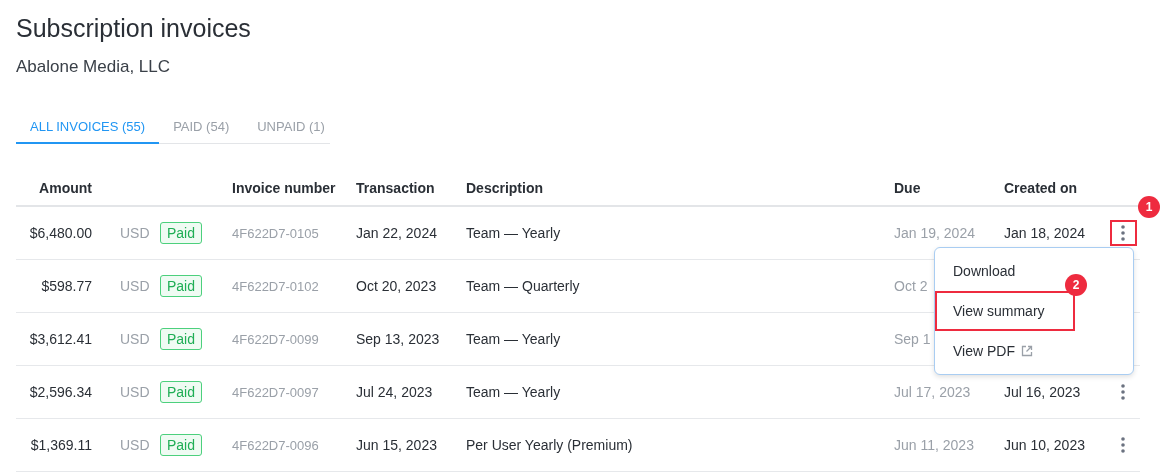 The width and height of the screenshot is (1162, 472). I want to click on description-cell-text: Team — Quarterly, so click(523, 286).